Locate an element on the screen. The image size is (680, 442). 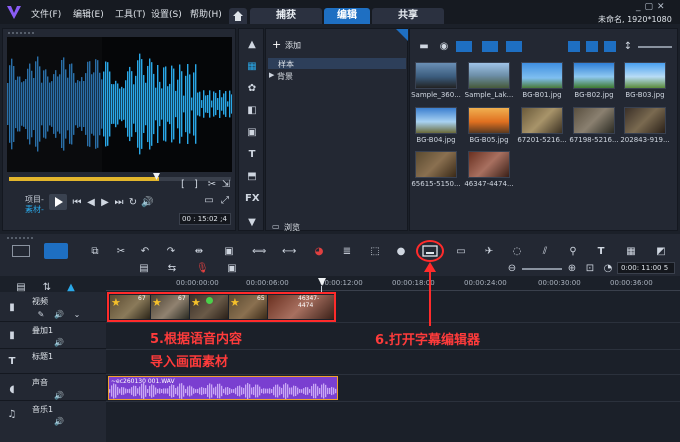
tool-8-icon: ● is located at coordinates (401, 252).